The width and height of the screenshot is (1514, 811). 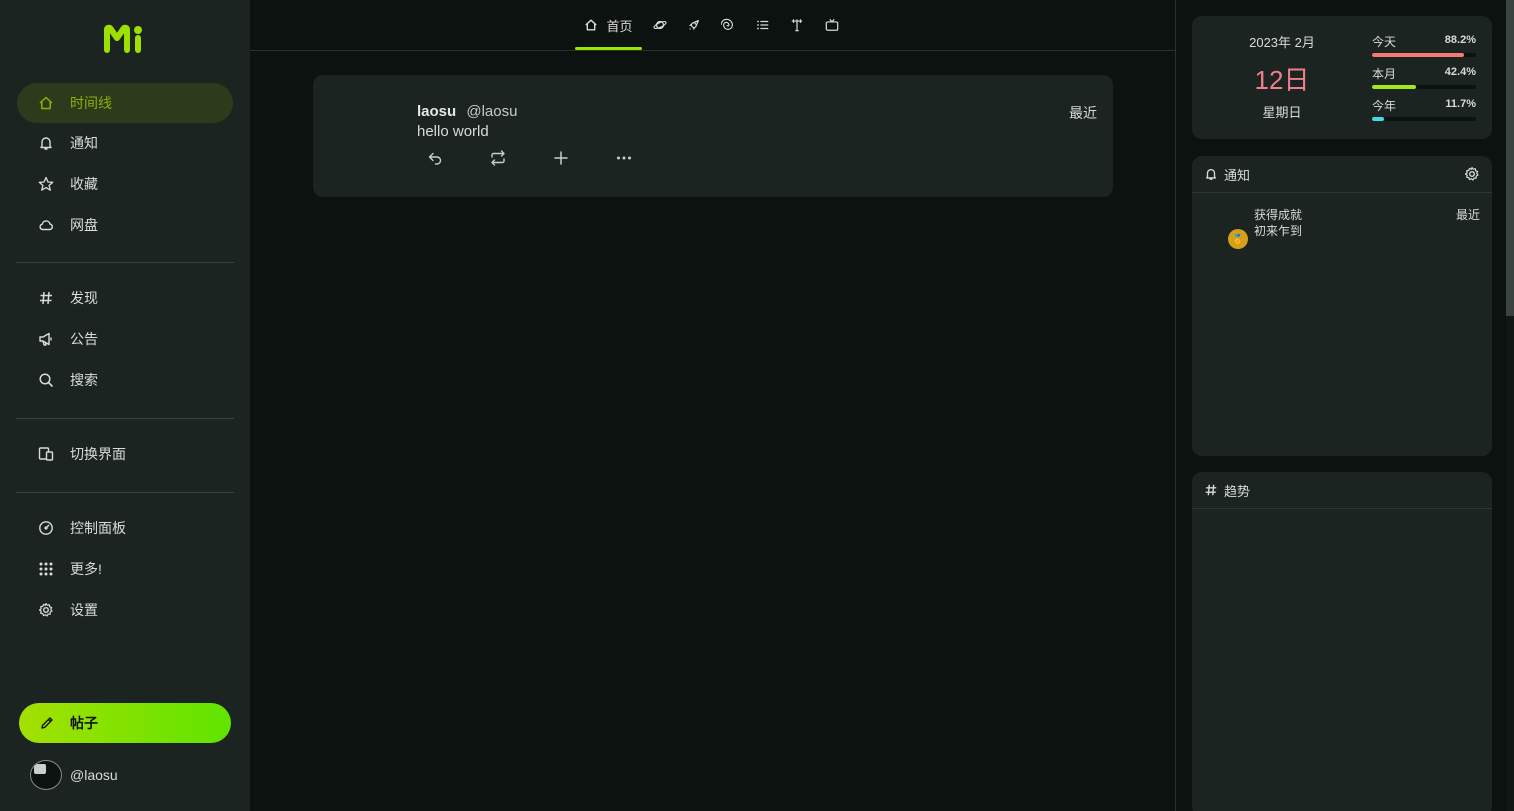 What do you see at coordinates (125, 380) in the screenshot?
I see `sidebar-item-search: 搜索` at bounding box center [125, 380].